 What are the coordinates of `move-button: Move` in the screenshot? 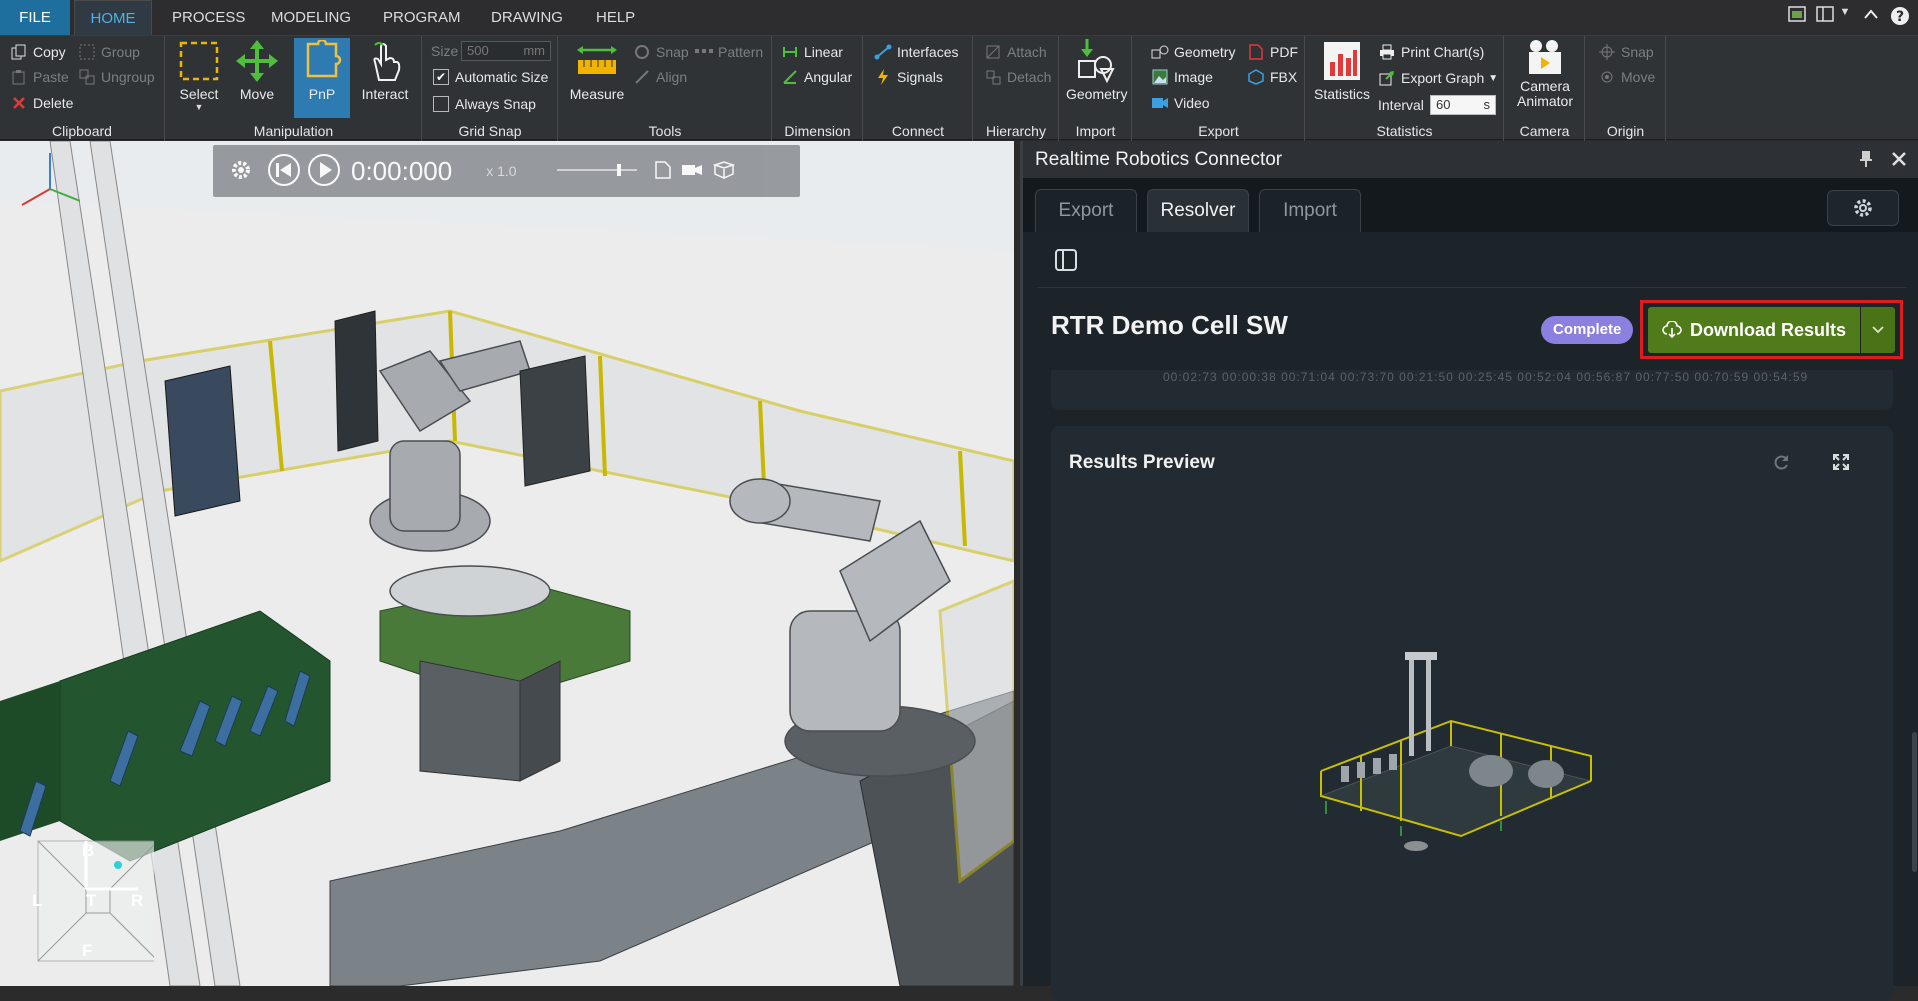 It's located at (257, 78).